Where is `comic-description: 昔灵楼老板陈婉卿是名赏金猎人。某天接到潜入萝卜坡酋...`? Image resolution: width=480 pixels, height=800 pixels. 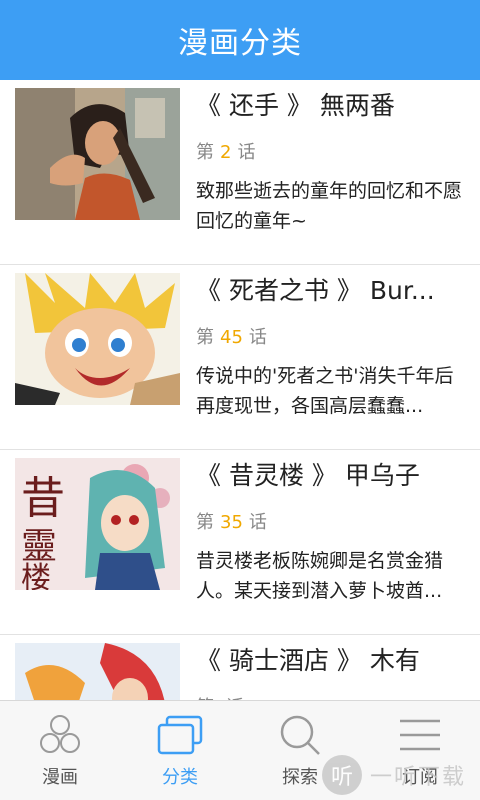 comic-description: 昔灵楼老板陈婉卿是名赏金猎人。某天接到潜入萝卜坡酋... is located at coordinates (320, 576).